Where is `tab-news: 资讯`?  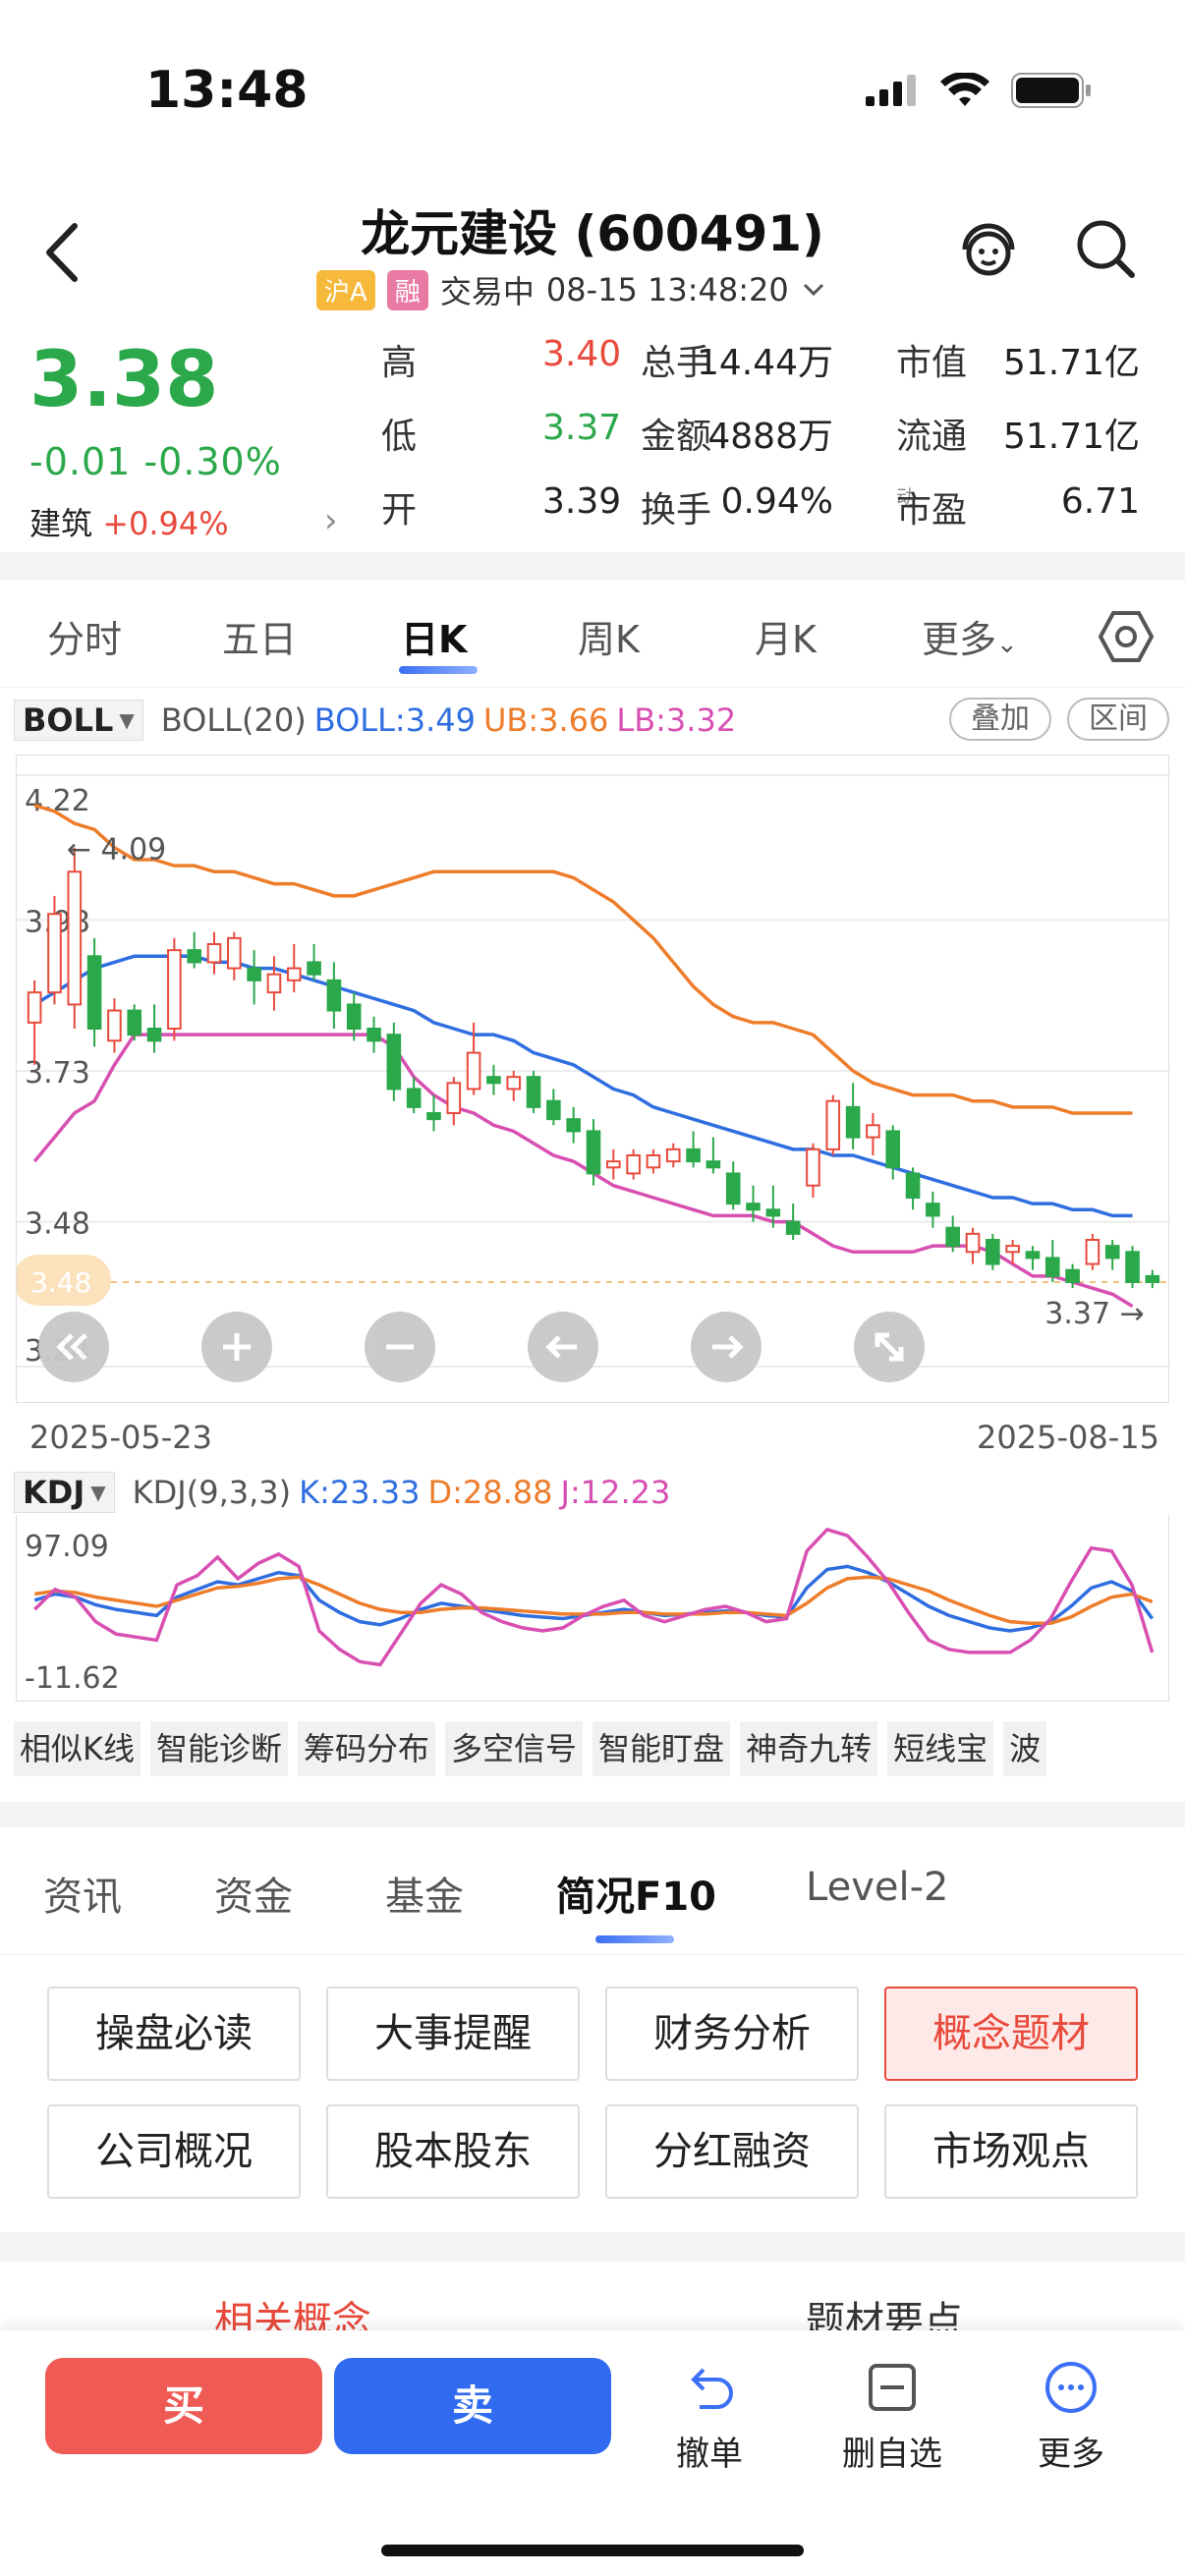
tab-news: 资讯 is located at coordinates (83, 1893).